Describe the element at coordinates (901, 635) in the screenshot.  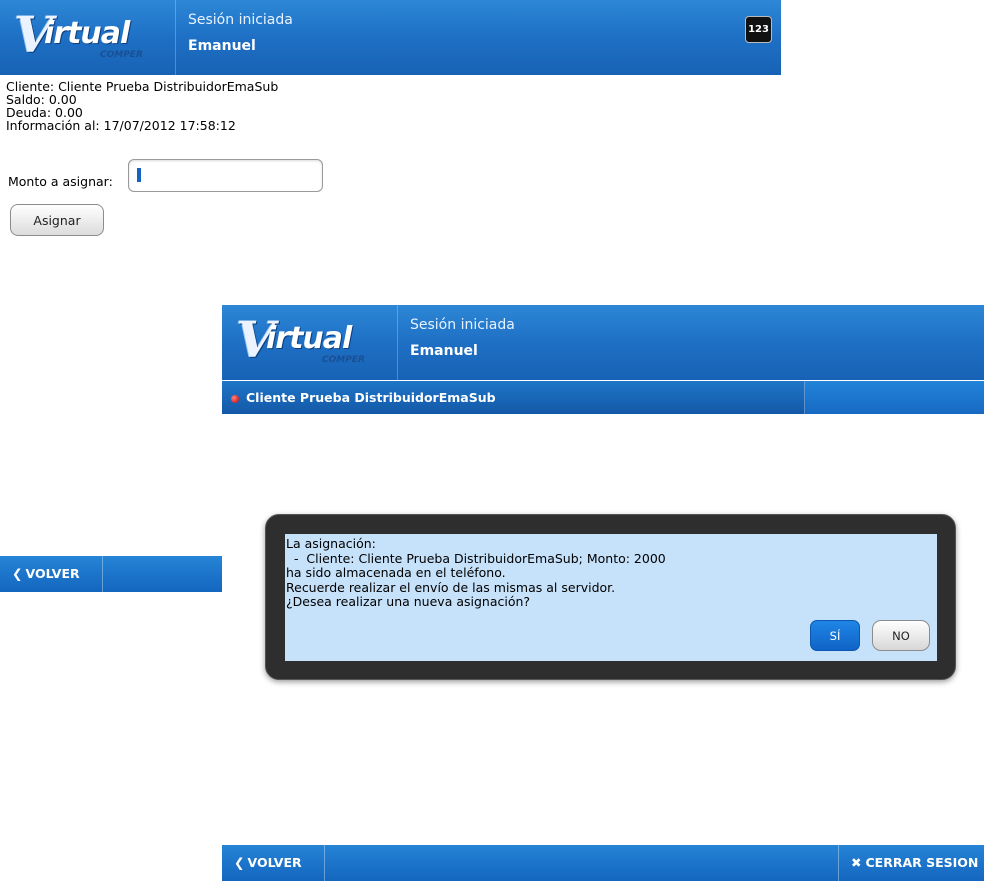
I see `no-button: NO` at that location.